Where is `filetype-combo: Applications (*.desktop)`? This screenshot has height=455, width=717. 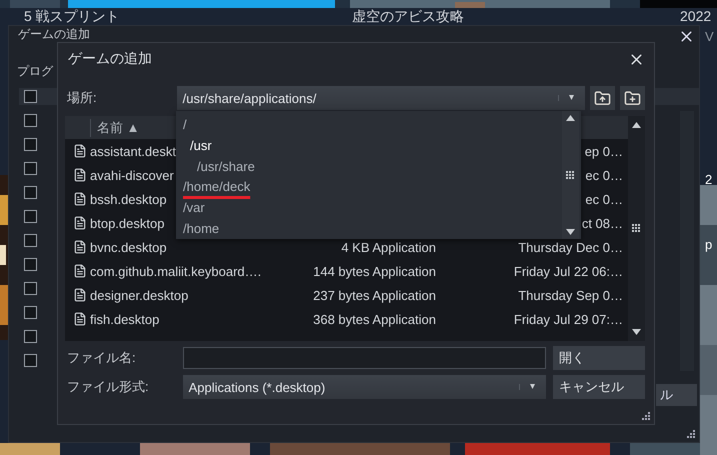 filetype-combo: Applications (*.desktop) is located at coordinates (364, 387).